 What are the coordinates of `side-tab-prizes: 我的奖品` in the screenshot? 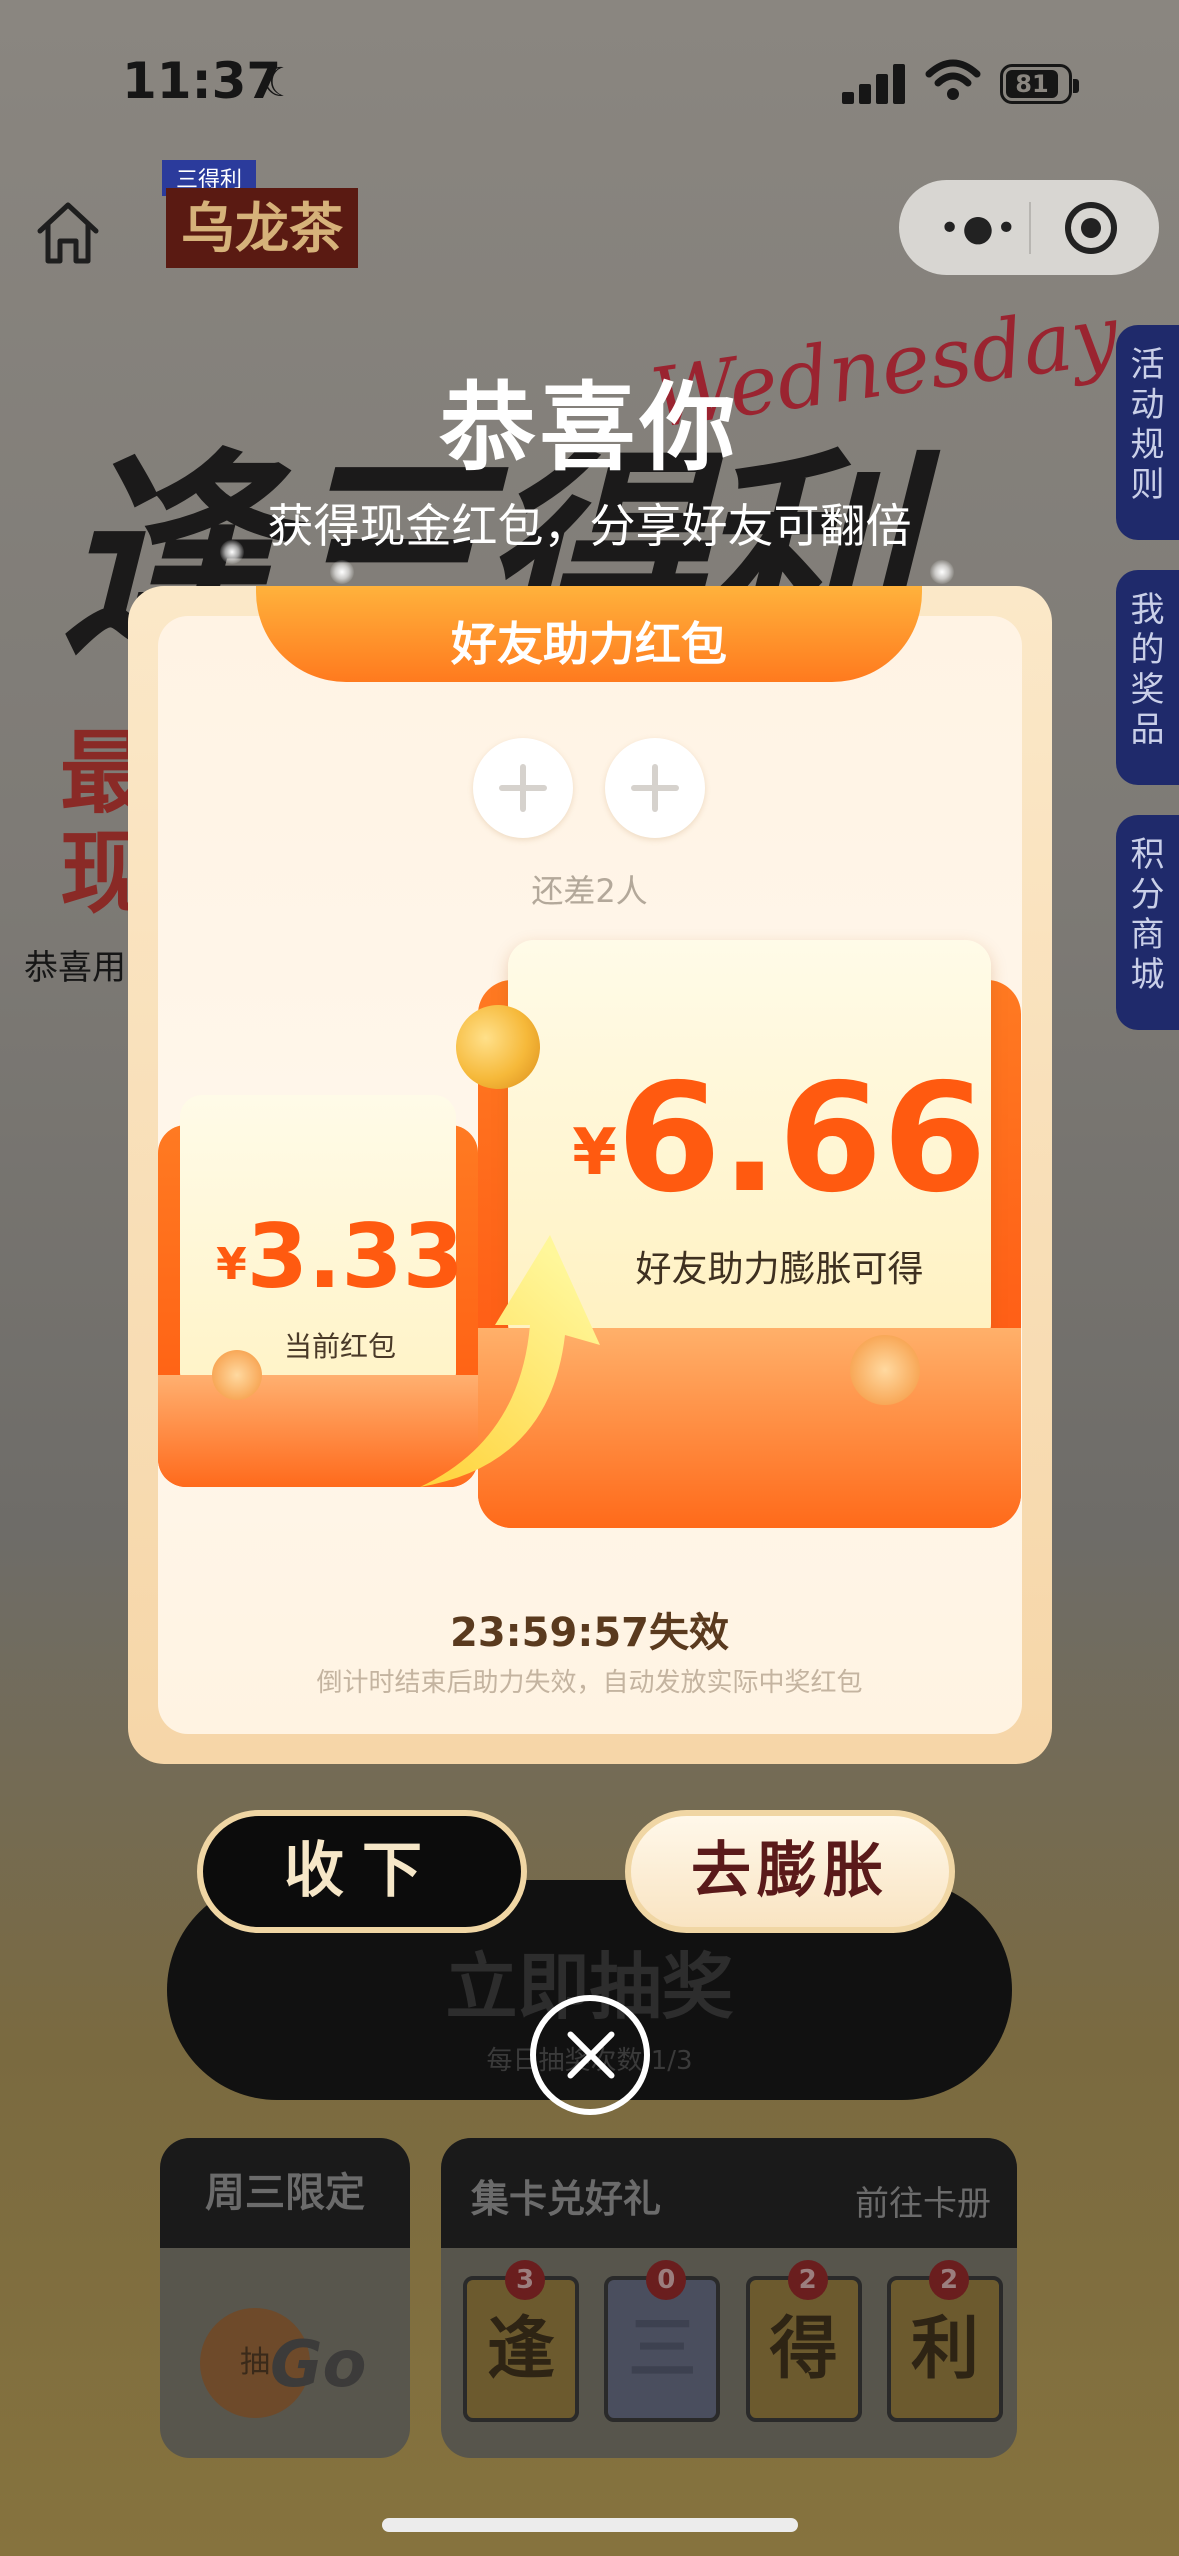 It's located at (1147, 677).